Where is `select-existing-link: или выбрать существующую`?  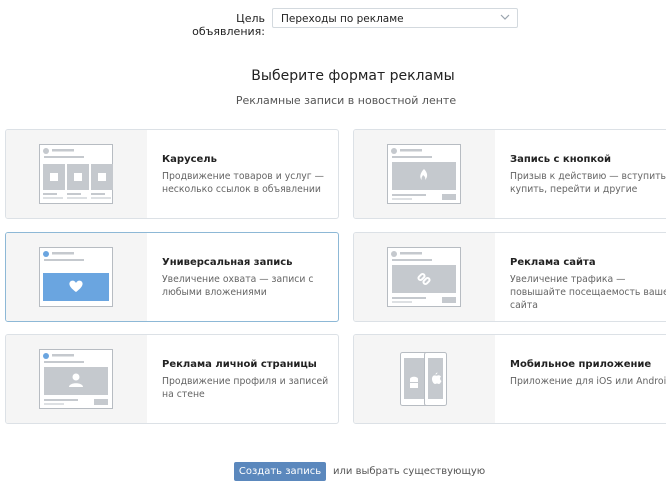
select-existing-link: или выбрать существующую is located at coordinates (409, 471).